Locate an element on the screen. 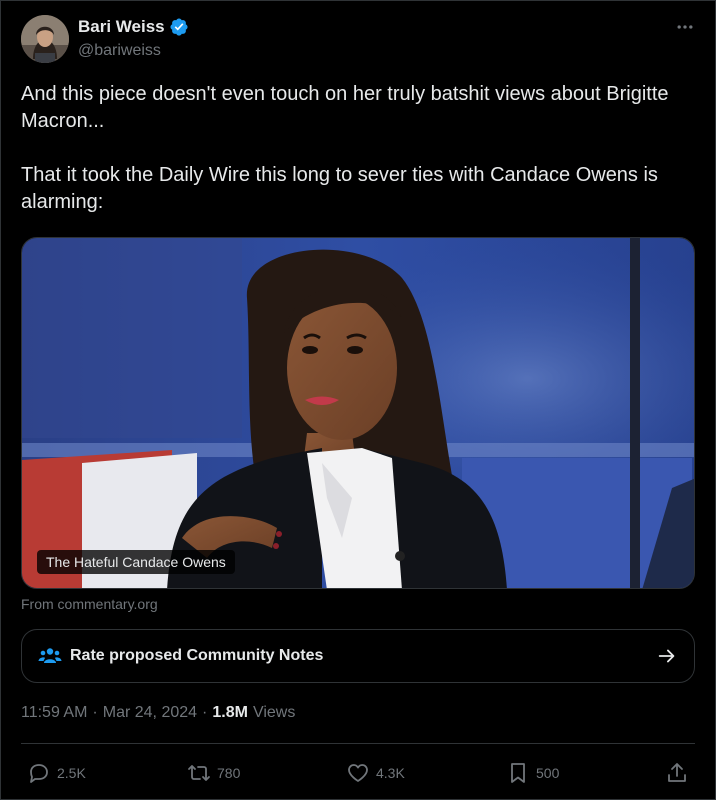  handle: @bariweiss is located at coordinates (119, 51).